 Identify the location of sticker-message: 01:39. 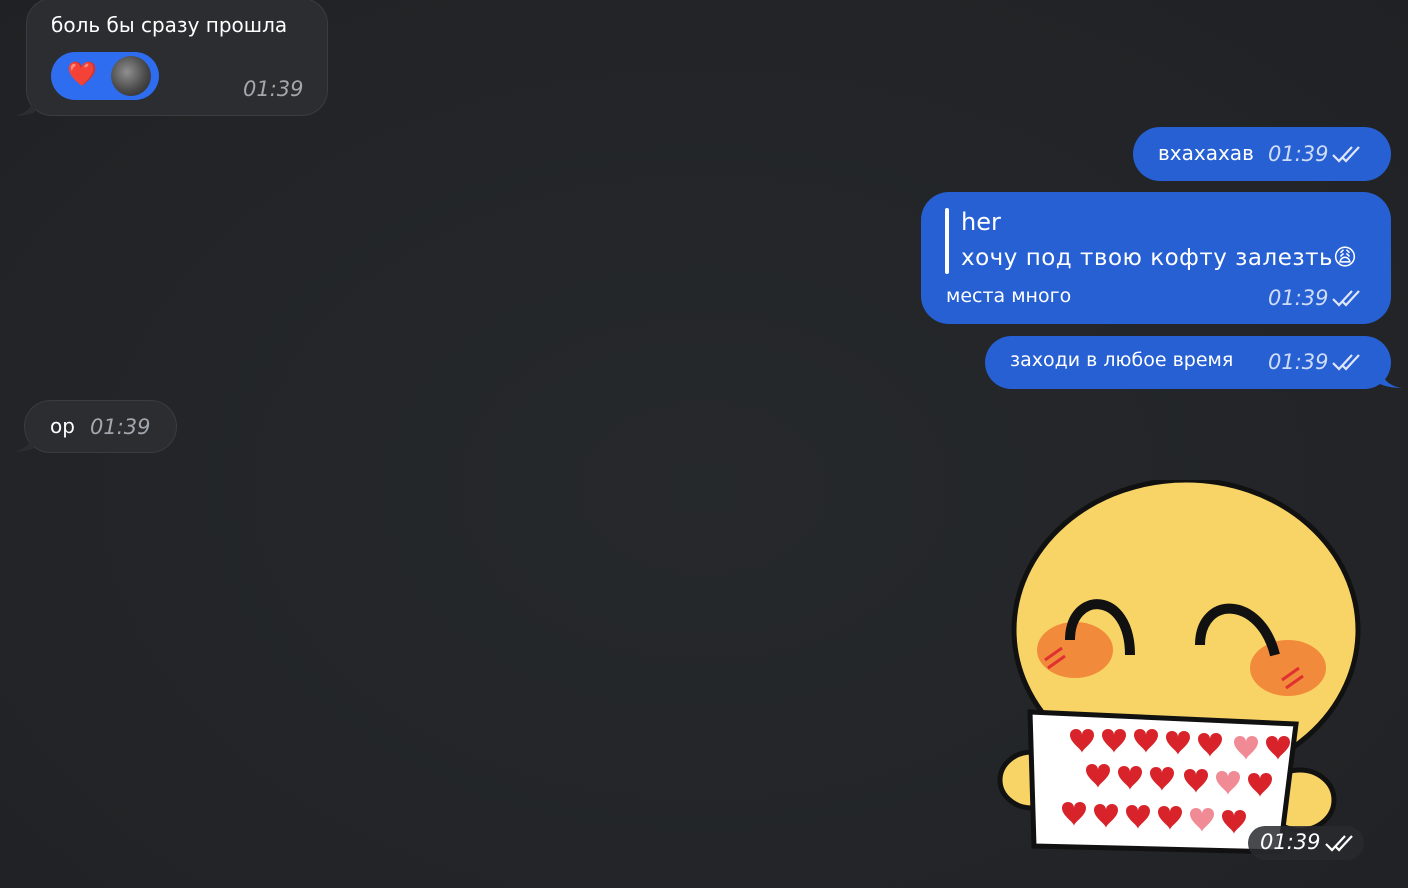
(1180, 668).